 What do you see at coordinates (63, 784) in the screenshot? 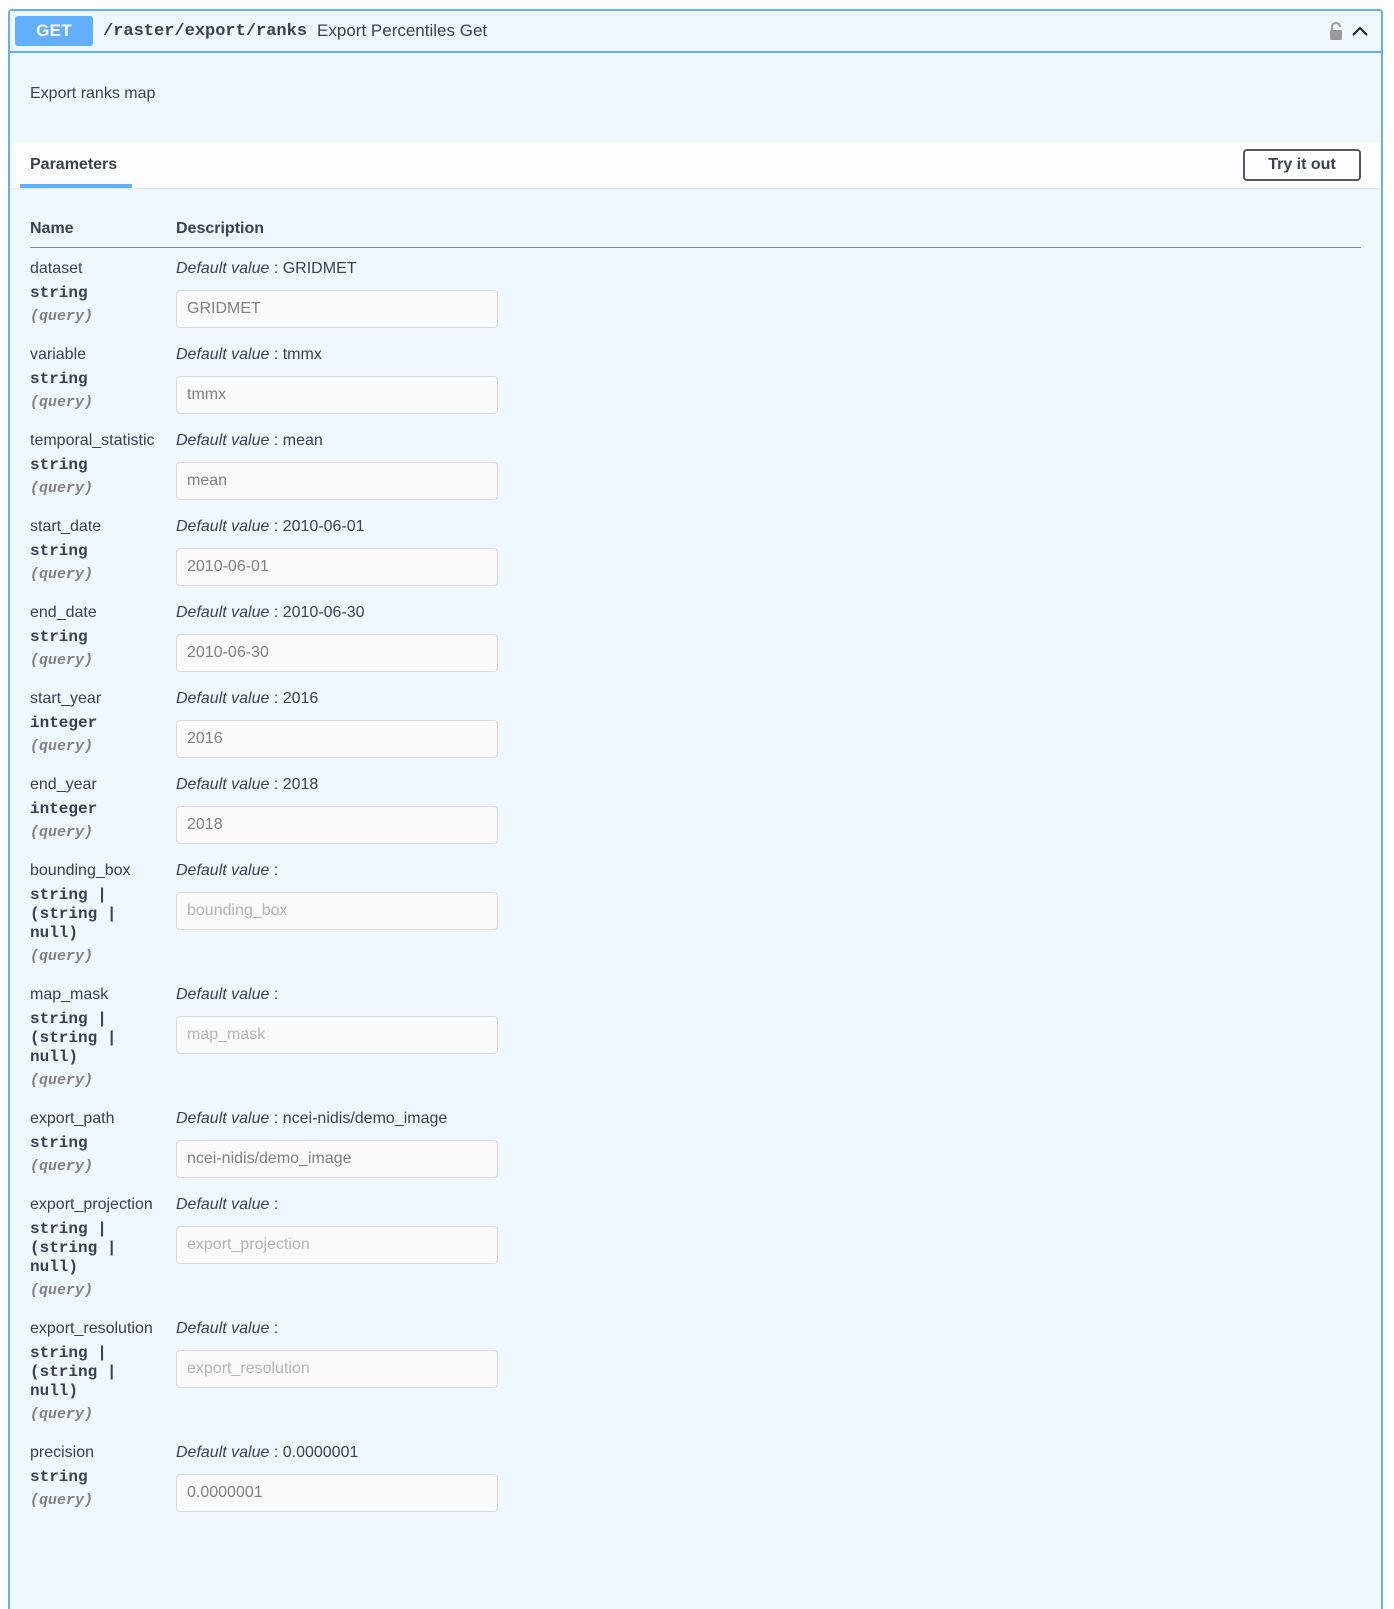
I see `parameter-name: end_year` at bounding box center [63, 784].